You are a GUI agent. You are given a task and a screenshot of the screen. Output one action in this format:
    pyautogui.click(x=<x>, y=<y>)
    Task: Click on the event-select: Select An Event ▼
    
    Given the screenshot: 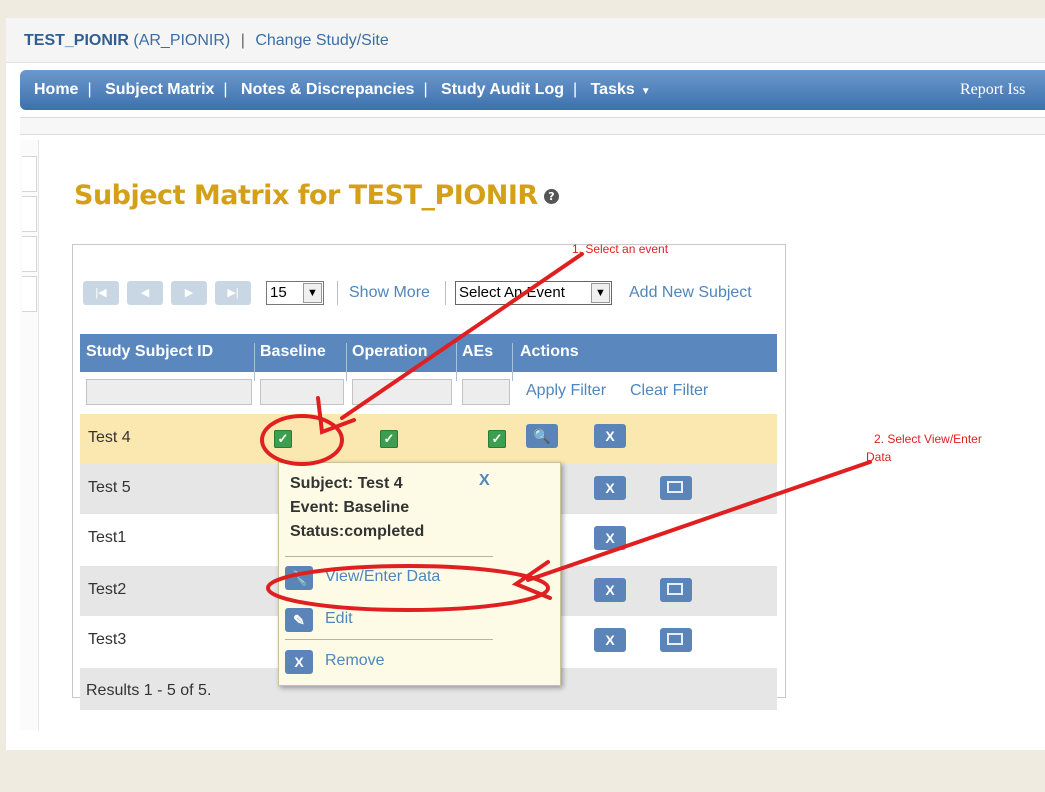 What is the action you would take?
    pyautogui.click(x=533, y=293)
    